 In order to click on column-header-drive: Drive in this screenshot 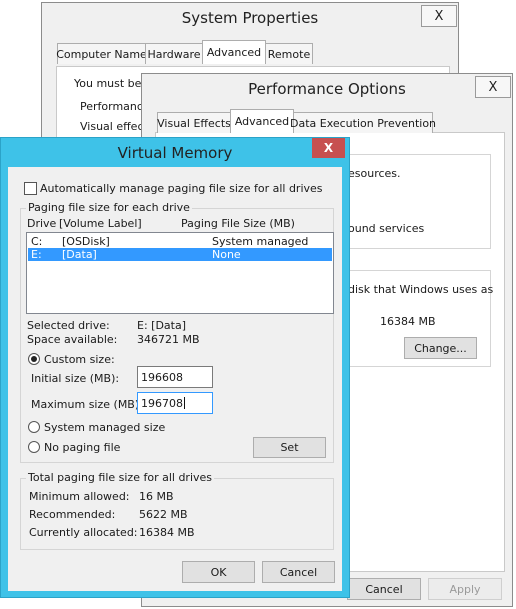, I will do `click(42, 223)`.